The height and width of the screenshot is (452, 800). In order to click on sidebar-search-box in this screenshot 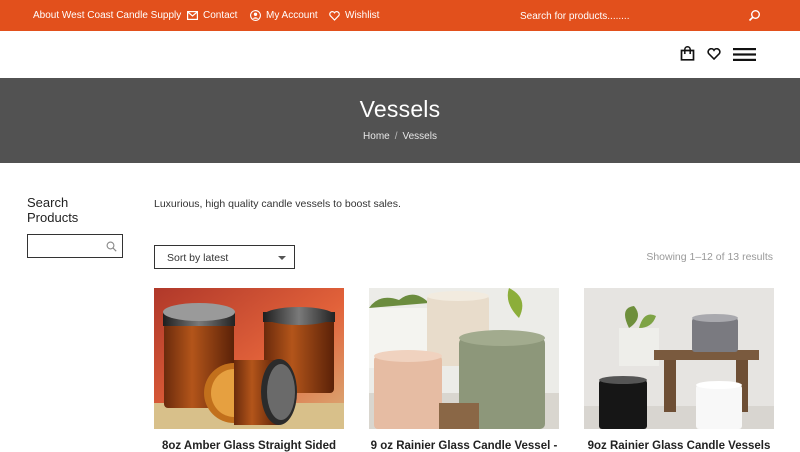, I will do `click(75, 246)`.